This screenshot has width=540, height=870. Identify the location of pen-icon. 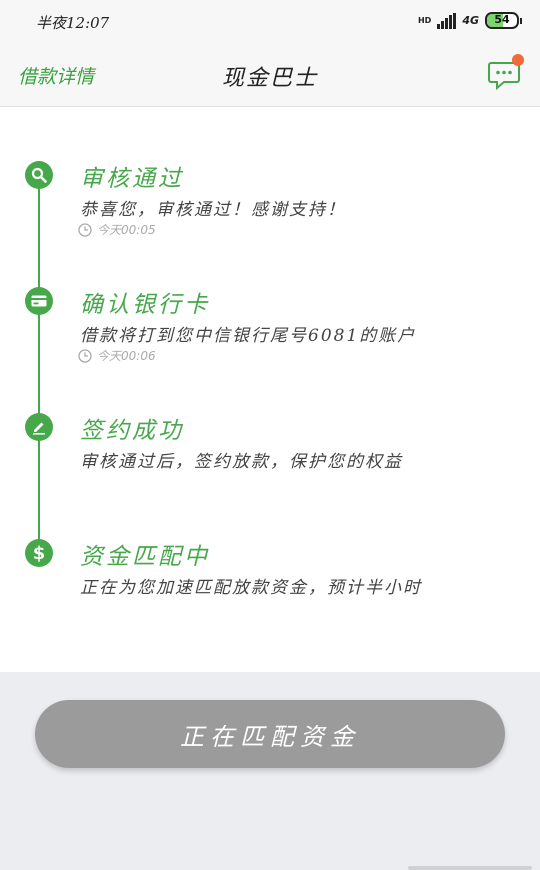
(39, 428).